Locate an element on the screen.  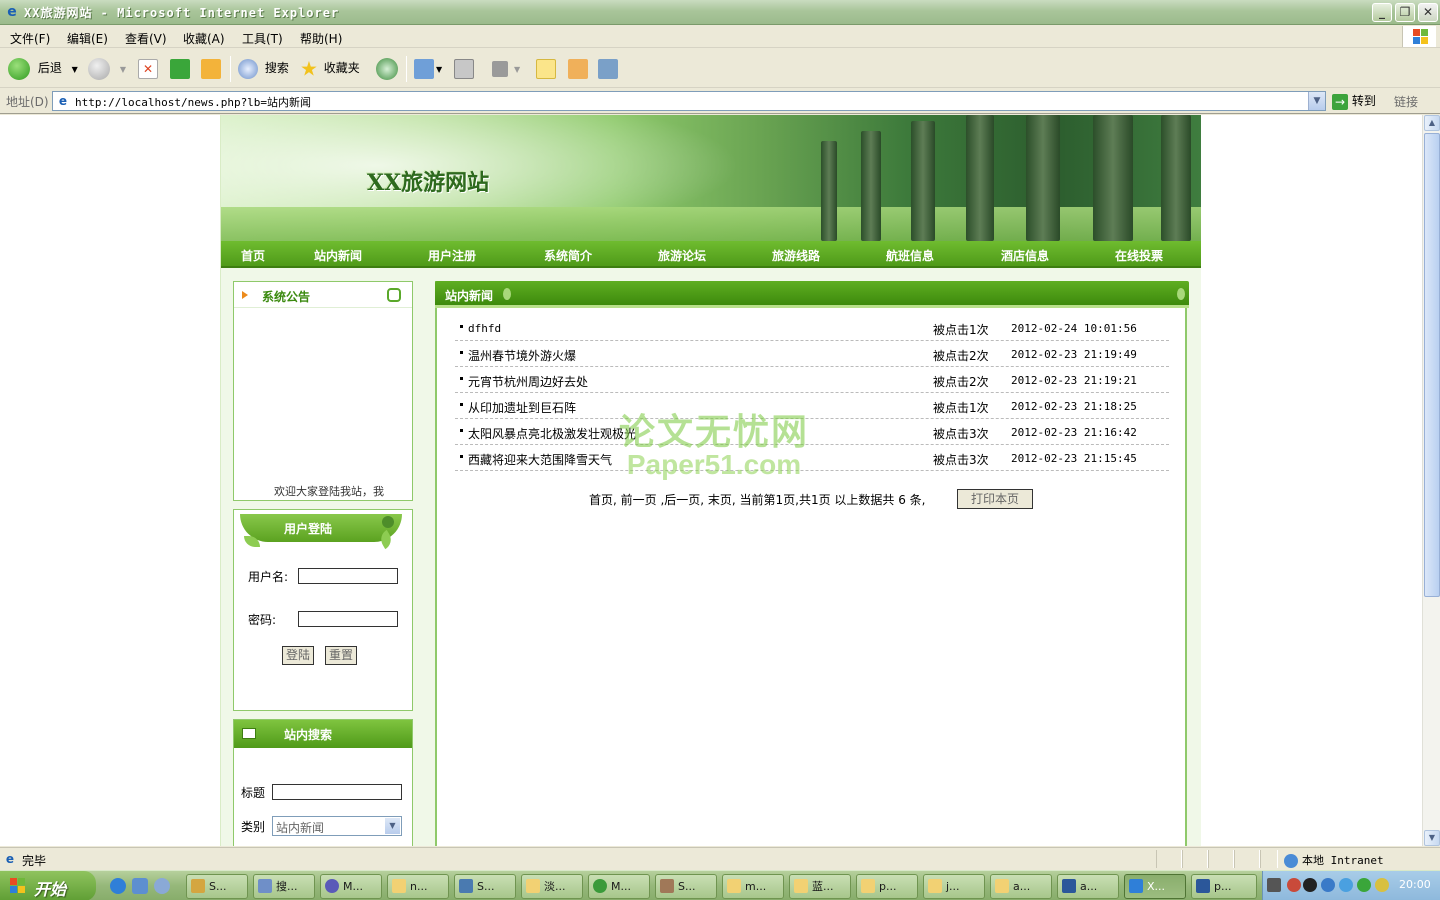
pagination: 首页, 前一页 ,后一页, 末页, 当前第1页,共1页 以上数据共 6 条, is located at coordinates (757, 499).